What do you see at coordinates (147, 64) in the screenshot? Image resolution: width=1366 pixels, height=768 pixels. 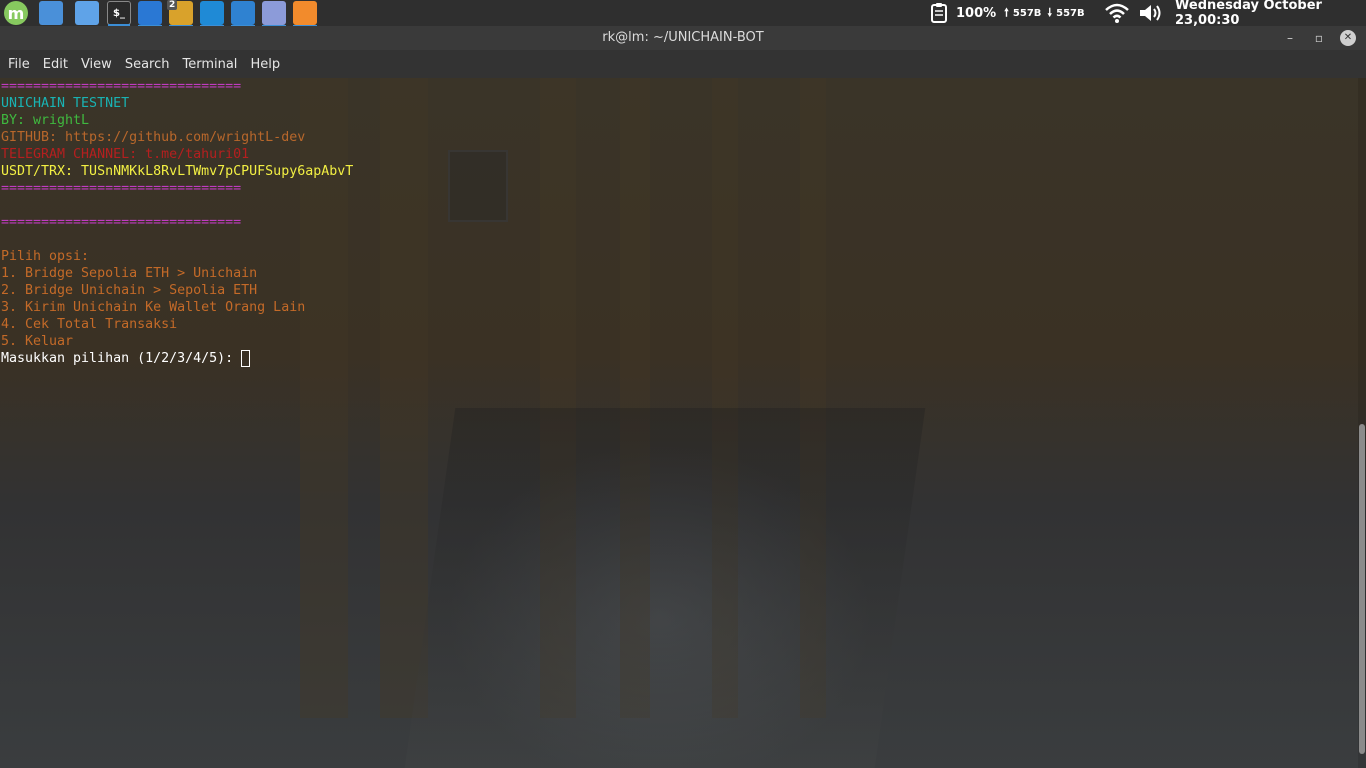 I see `menu-search: Search` at bounding box center [147, 64].